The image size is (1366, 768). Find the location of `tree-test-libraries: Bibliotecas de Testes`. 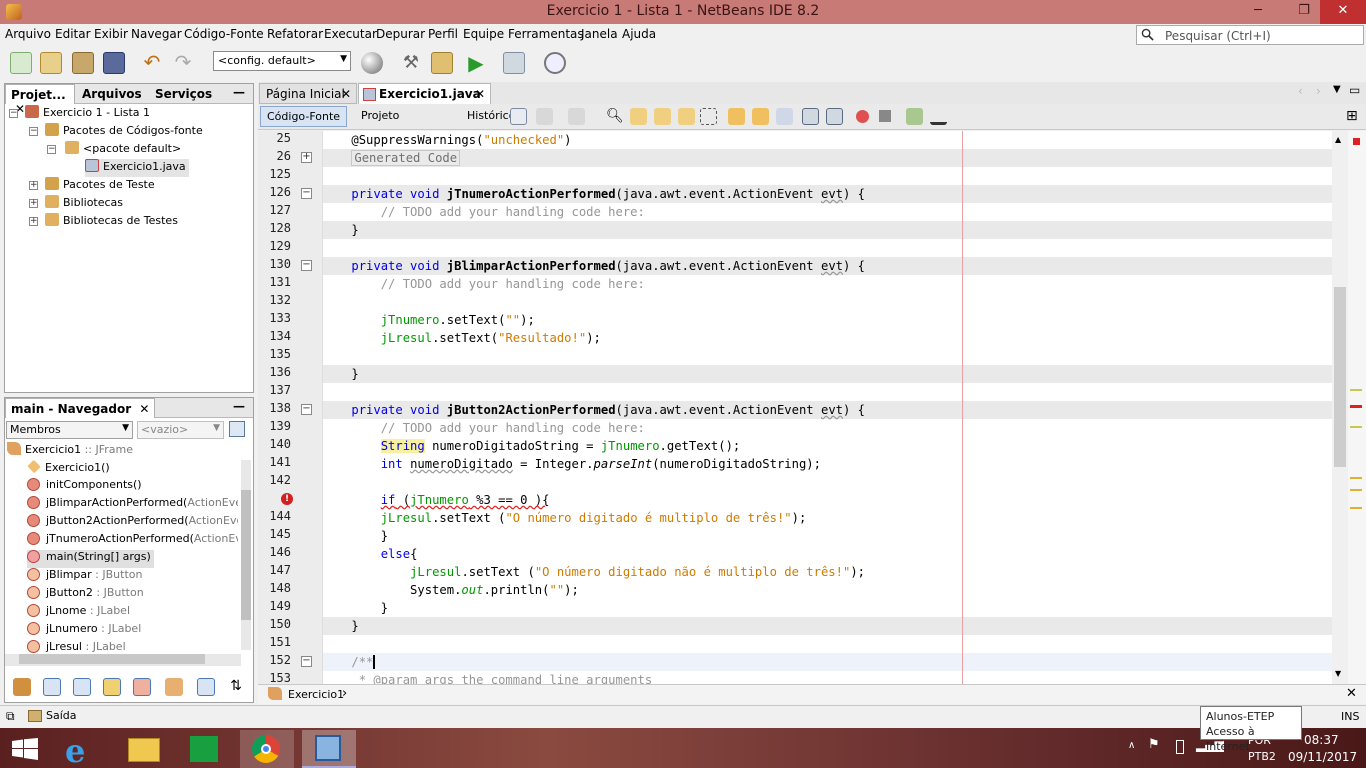

tree-test-libraries: Bibliotecas de Testes is located at coordinates (111, 222).